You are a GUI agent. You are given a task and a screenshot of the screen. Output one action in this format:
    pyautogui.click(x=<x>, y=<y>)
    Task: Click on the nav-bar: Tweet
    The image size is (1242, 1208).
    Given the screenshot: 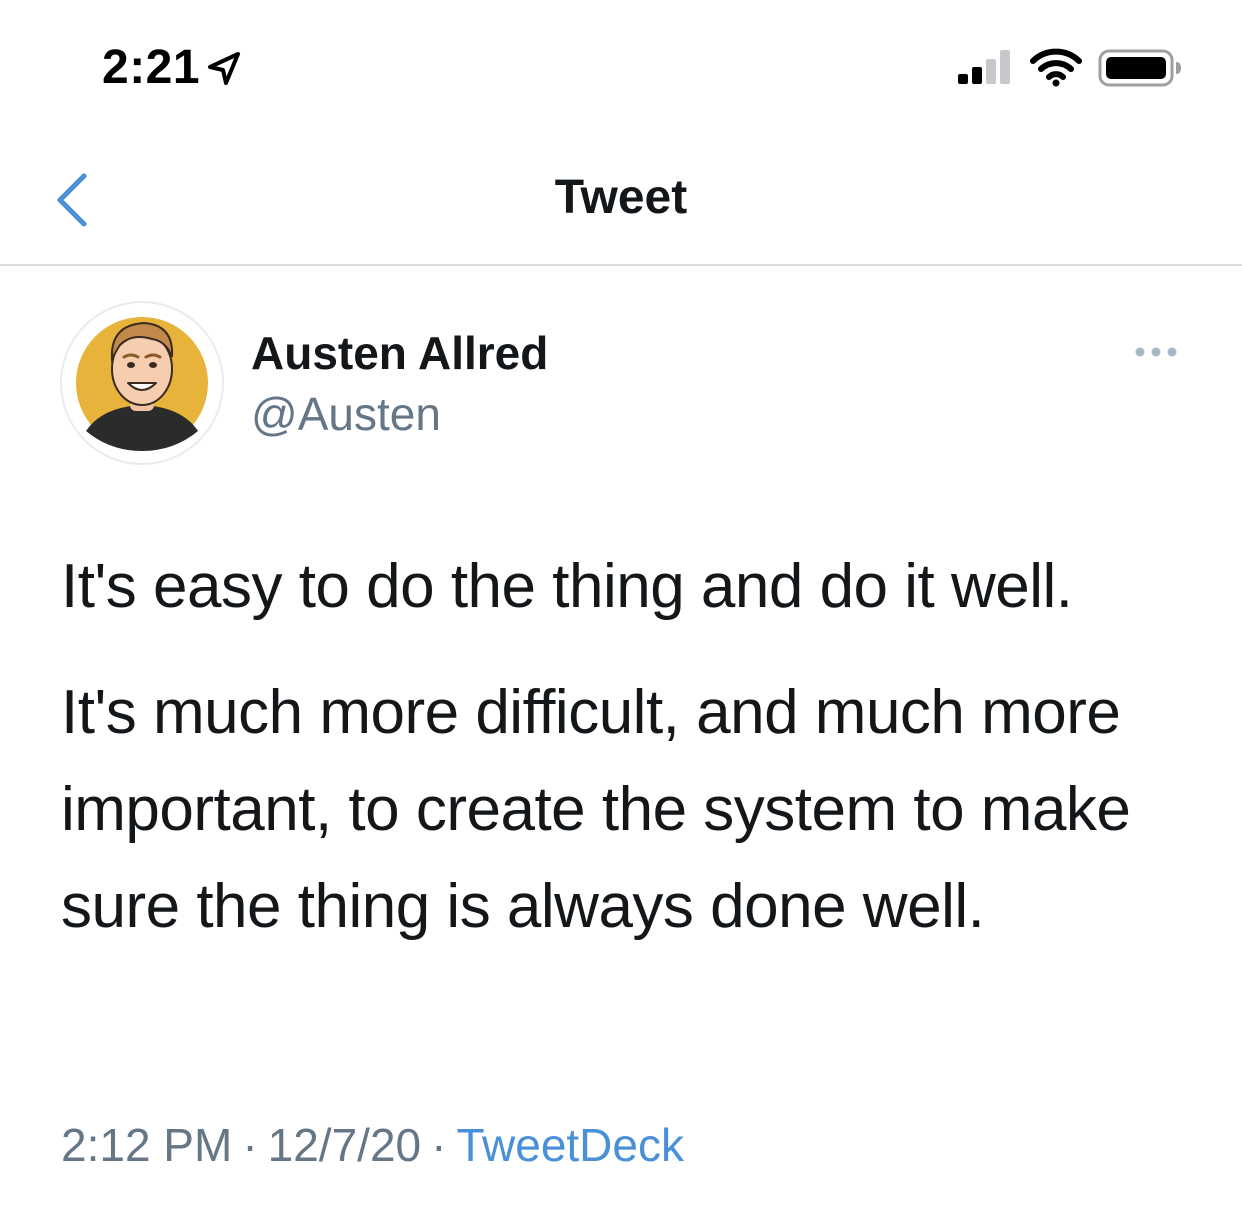 What is the action you would take?
    pyautogui.click(x=621, y=198)
    